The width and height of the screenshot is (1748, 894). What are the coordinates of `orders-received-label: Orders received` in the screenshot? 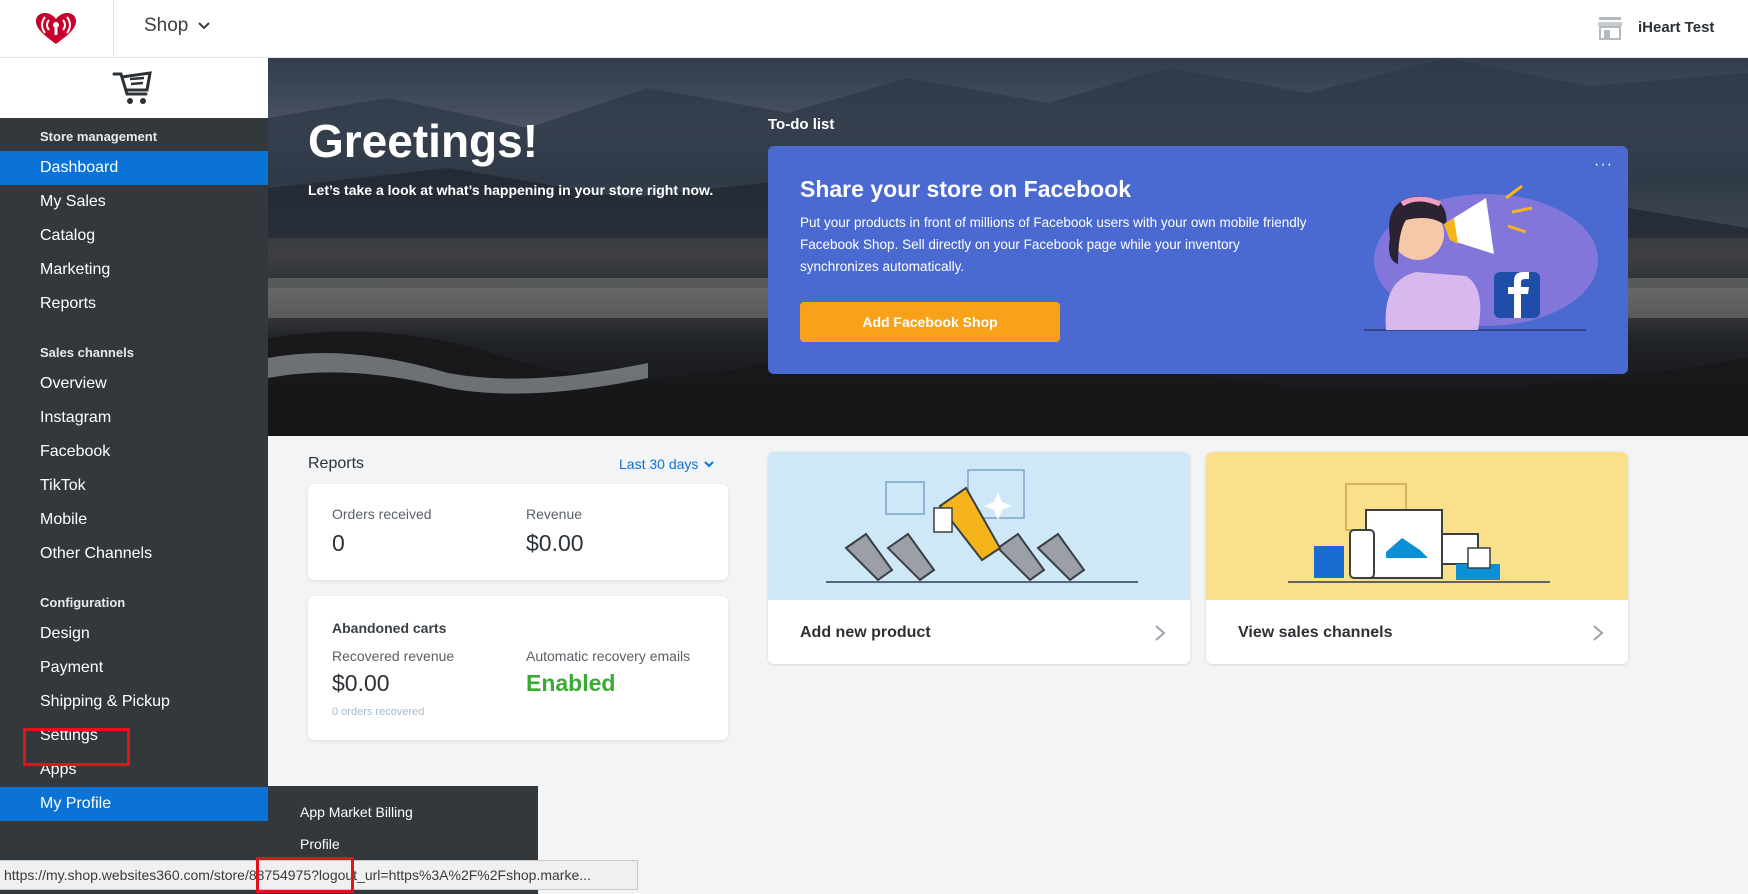 It's located at (382, 514).